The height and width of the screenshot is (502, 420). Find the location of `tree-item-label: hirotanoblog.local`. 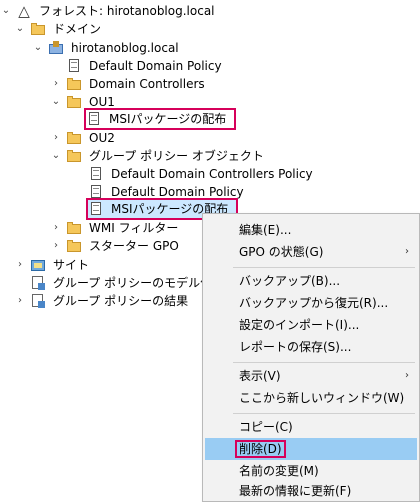

tree-item-label: hirotanoblog.local is located at coordinates (125, 48).